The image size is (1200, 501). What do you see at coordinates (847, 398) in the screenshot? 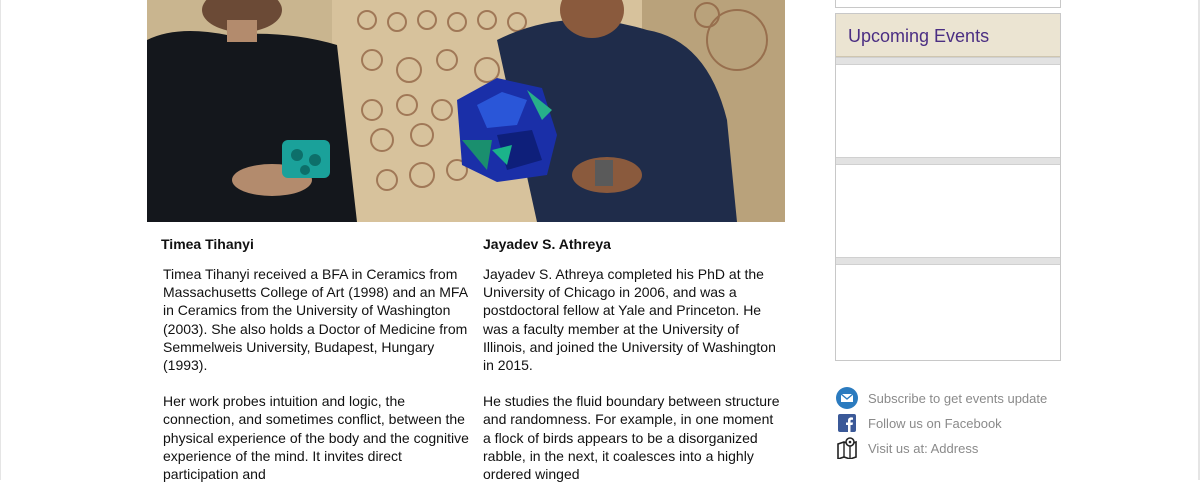
I see `email-icon` at bounding box center [847, 398].